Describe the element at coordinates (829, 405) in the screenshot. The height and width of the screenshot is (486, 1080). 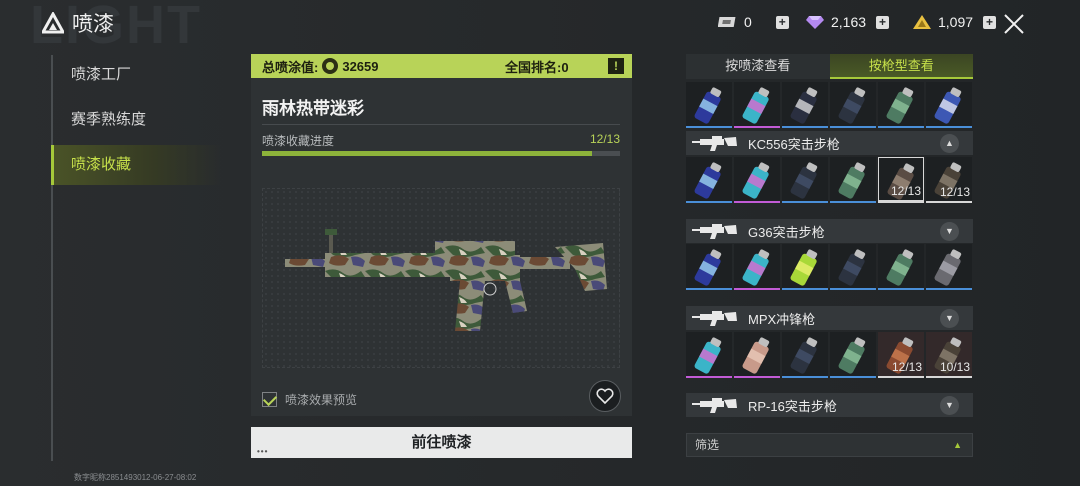
I see `gun-header-row: RP-16突击步枪 ▼` at that location.